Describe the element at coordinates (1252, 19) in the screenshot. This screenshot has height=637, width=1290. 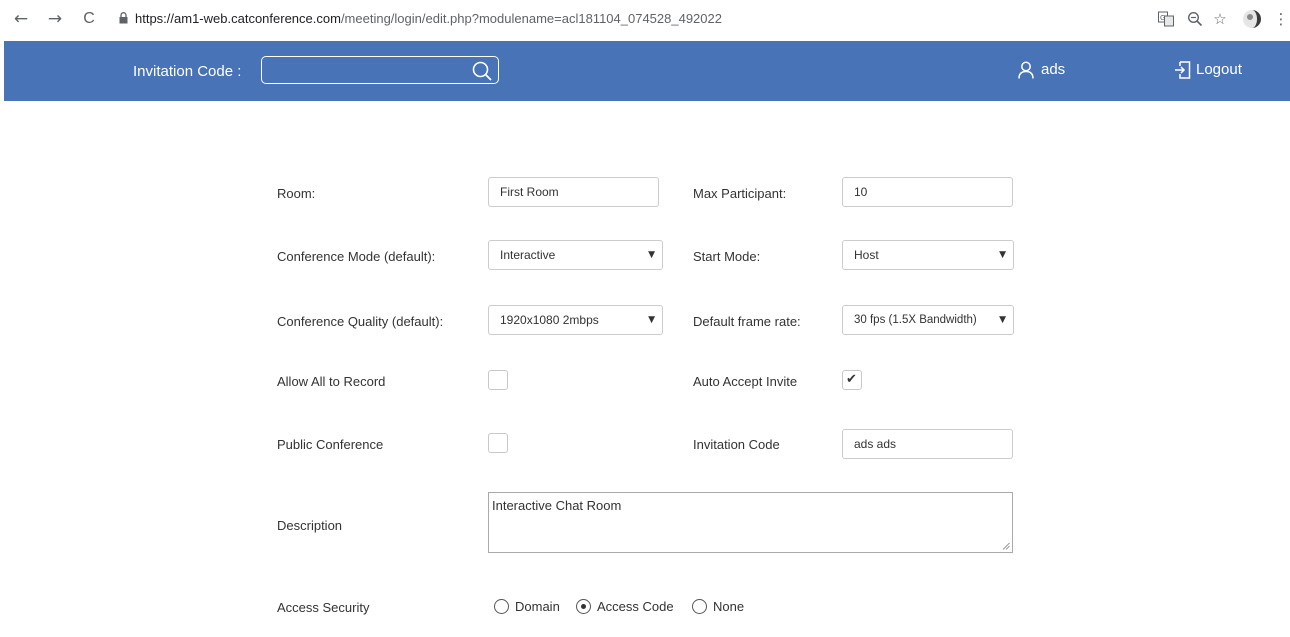
I see `profile-avatar-icon` at that location.